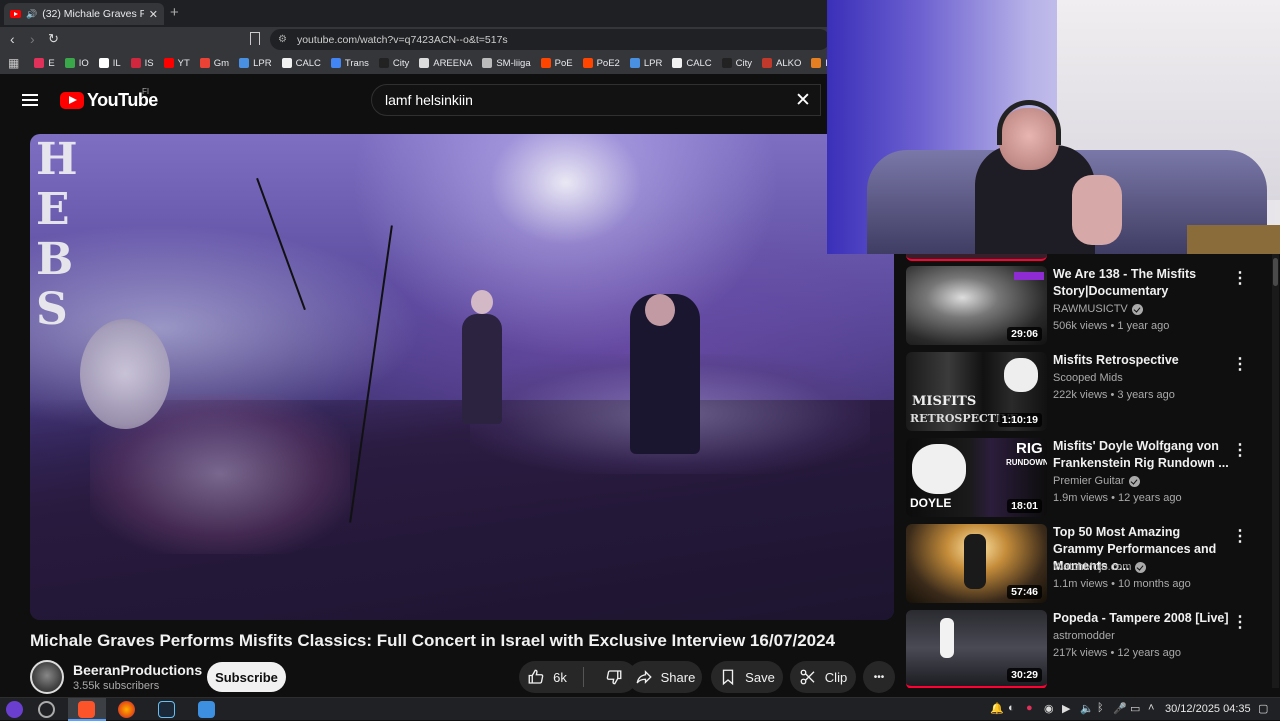 This screenshot has width=1280, height=721. What do you see at coordinates (1263, 708) in the screenshot?
I see `show-desktop-icon: ▢` at bounding box center [1263, 708].